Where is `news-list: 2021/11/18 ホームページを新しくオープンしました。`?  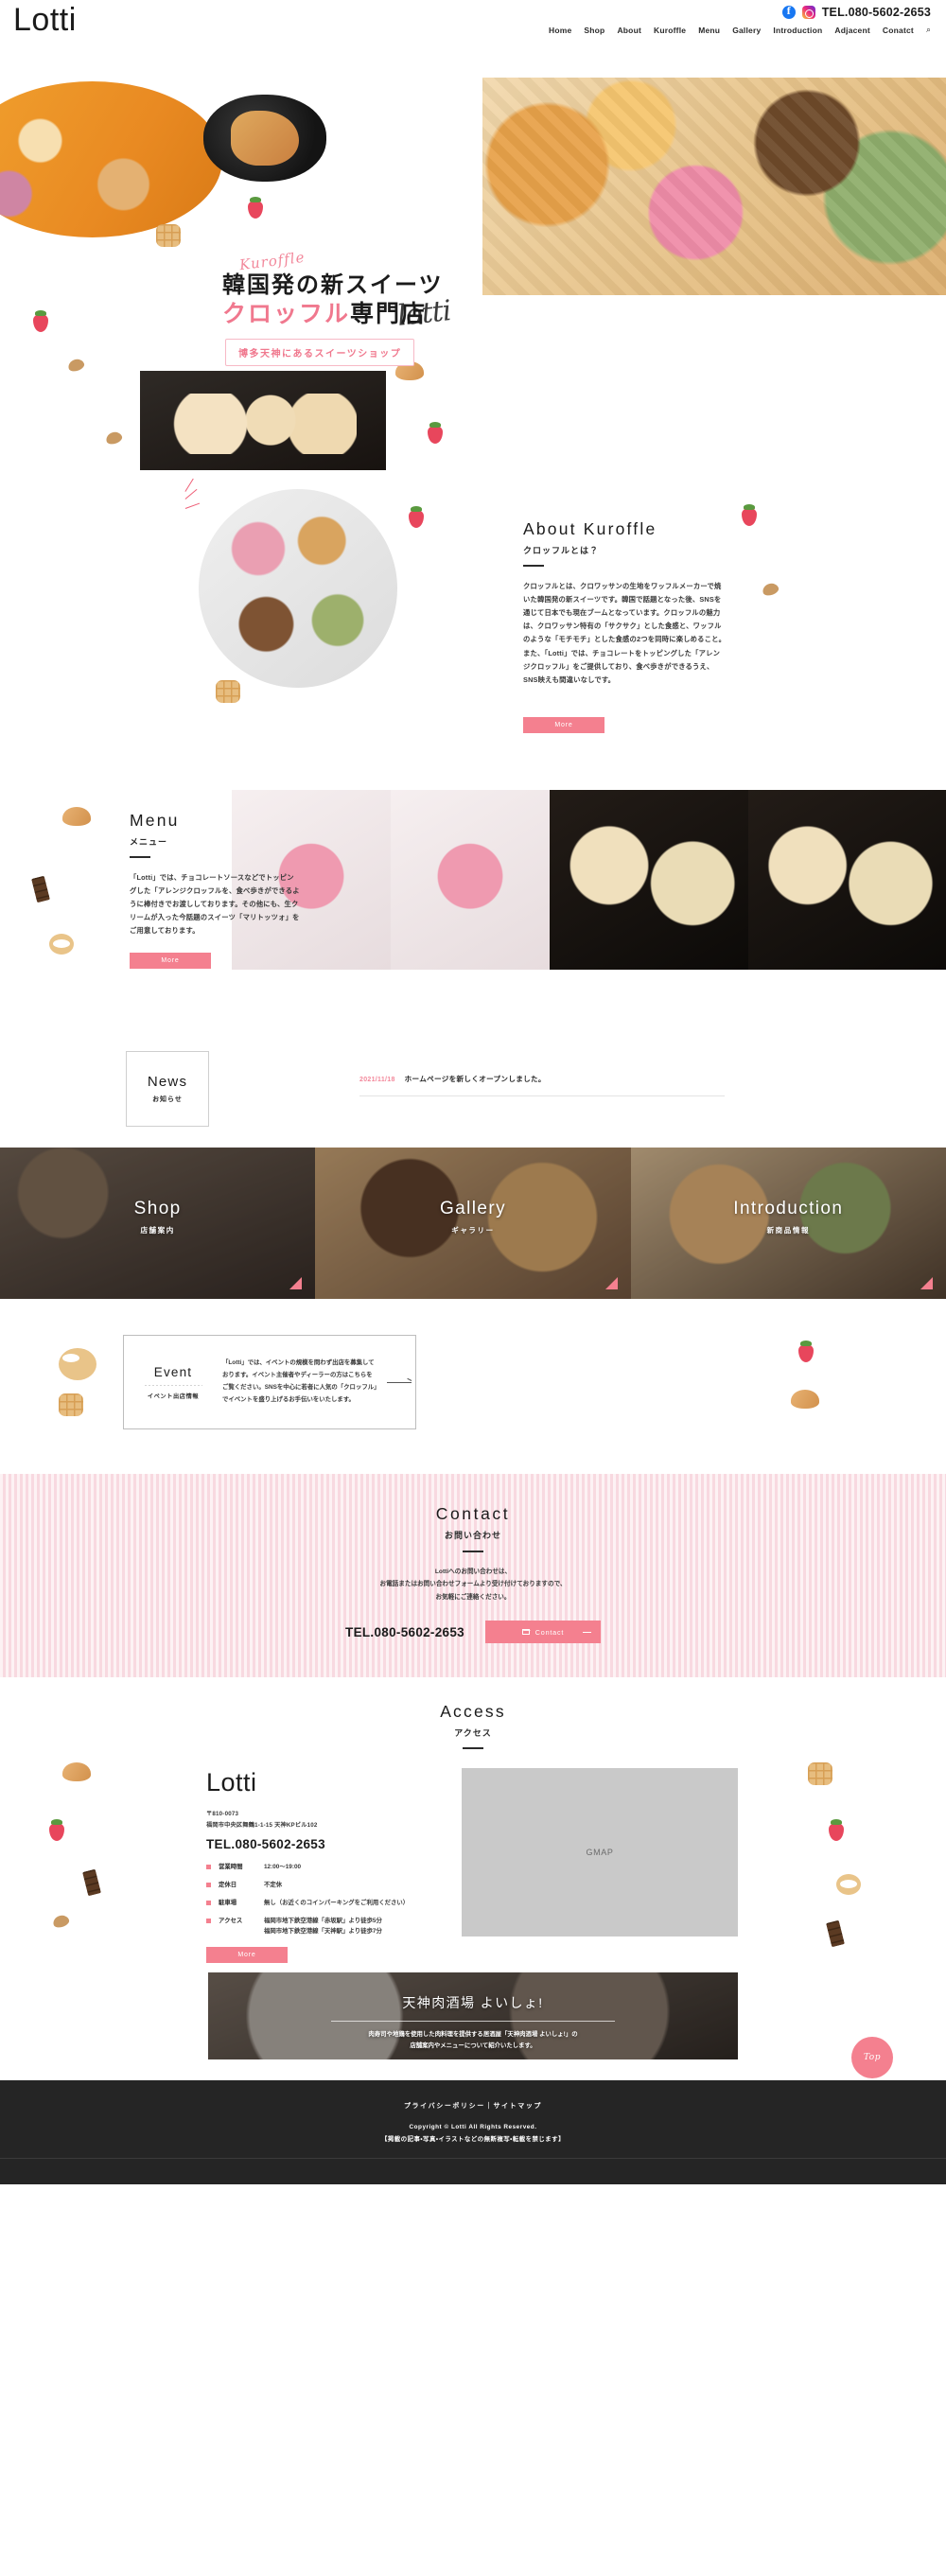 news-list: 2021/11/18 ホームページを新しくオープンしました。 is located at coordinates (542, 1085).